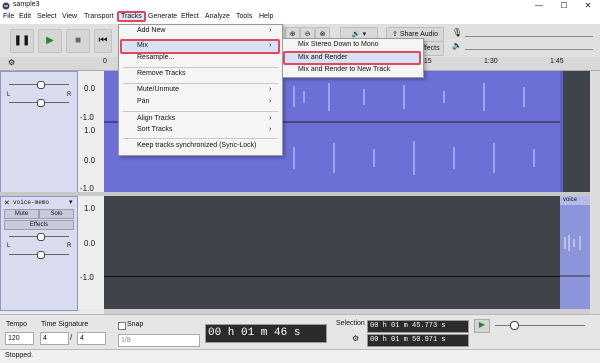 This screenshot has width=600, height=363. Describe the element at coordinates (131, 16) in the screenshot. I see `menu-tracks: Tracks` at that location.